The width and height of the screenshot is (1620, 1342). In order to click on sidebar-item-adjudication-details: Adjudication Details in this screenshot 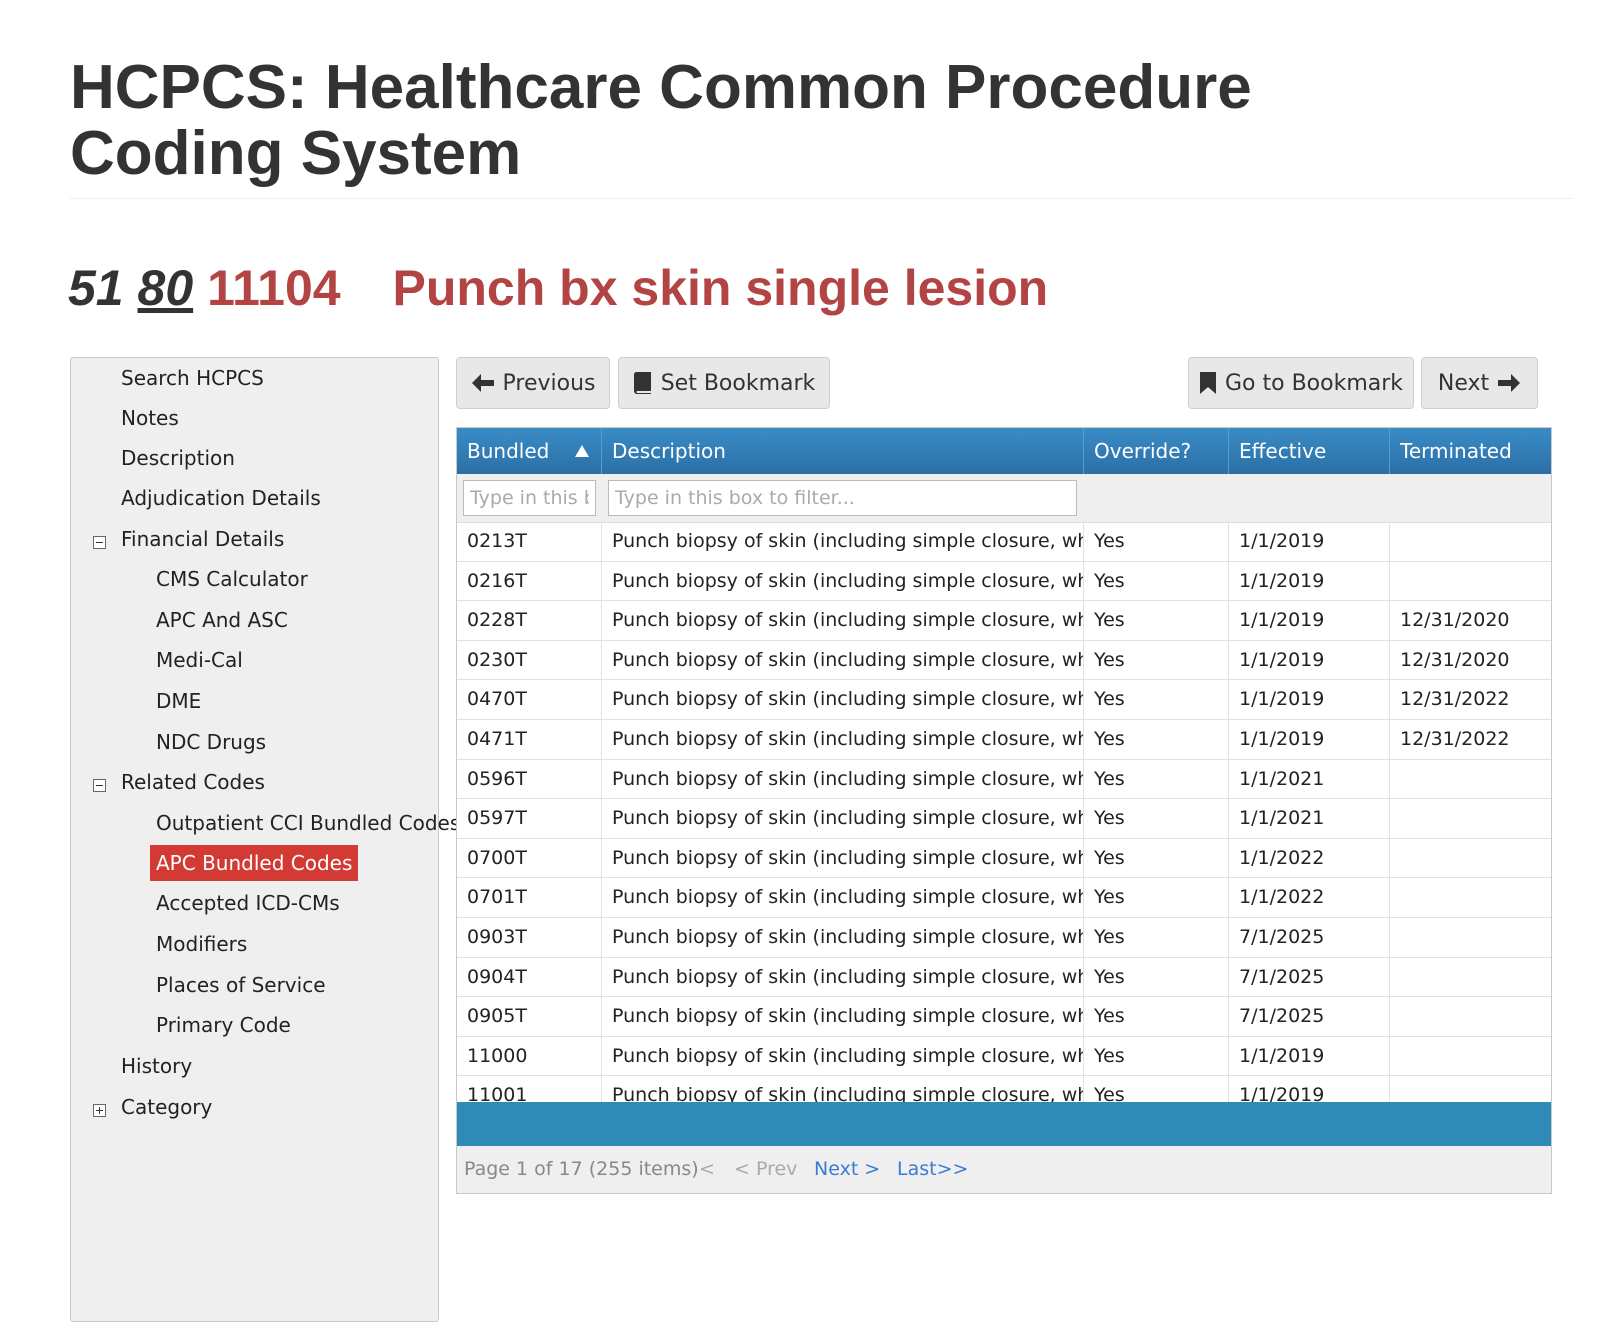, I will do `click(221, 498)`.